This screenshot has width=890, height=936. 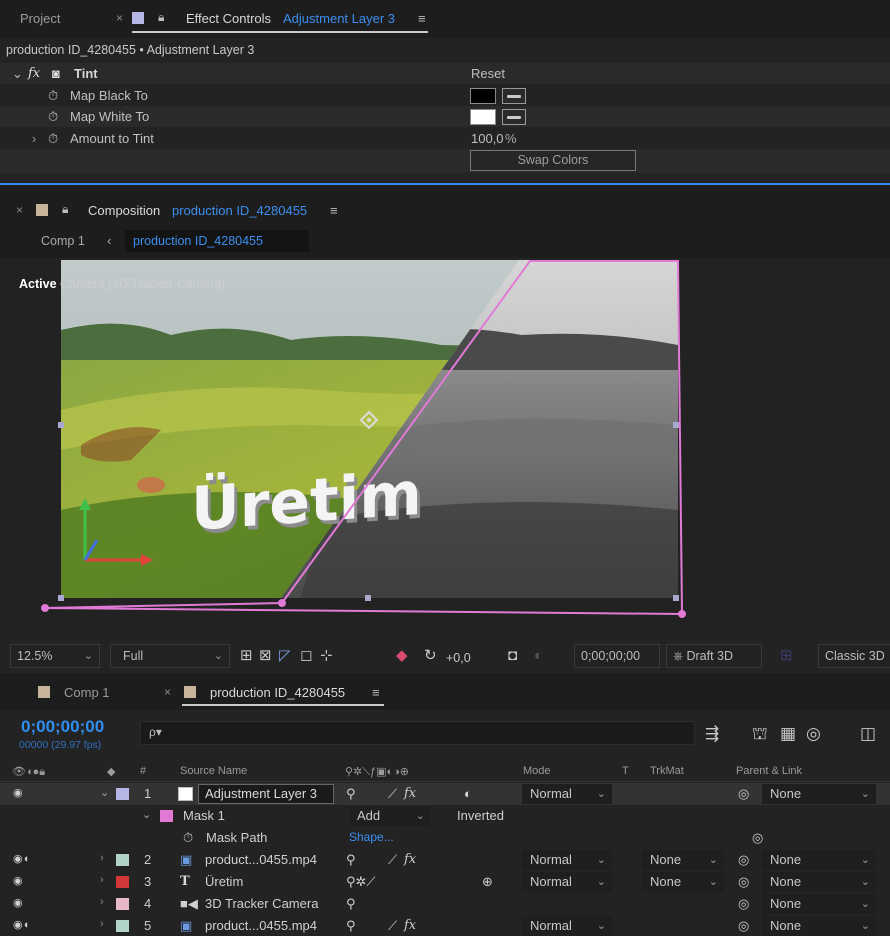 I want to click on guides-icon: ⊹, so click(x=326, y=656).